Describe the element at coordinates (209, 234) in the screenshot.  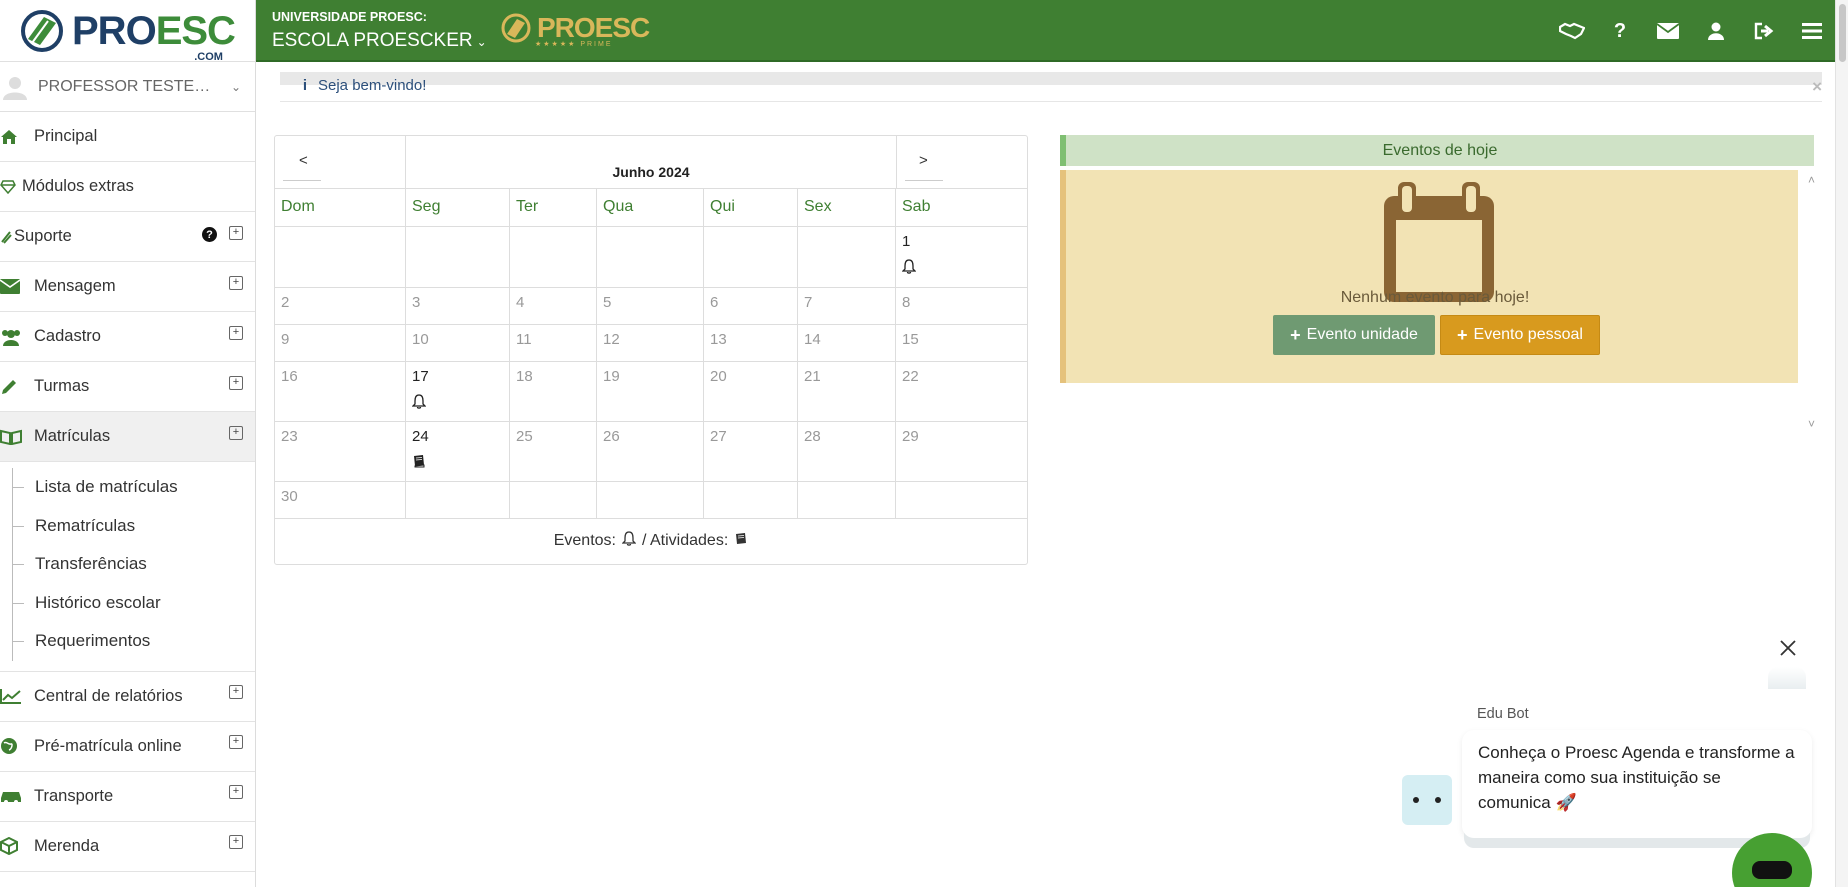
I see `help-icon: ?` at that location.